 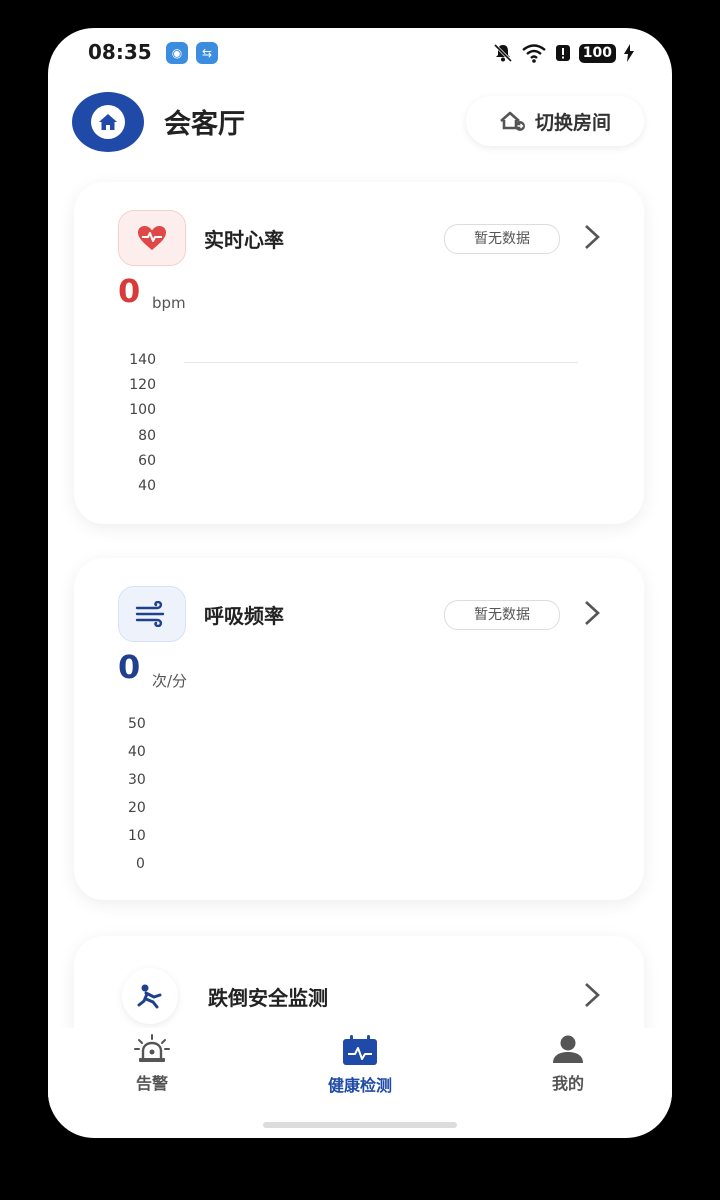 I want to click on tab-health-label: 健康检测, so click(x=359, y=1085).